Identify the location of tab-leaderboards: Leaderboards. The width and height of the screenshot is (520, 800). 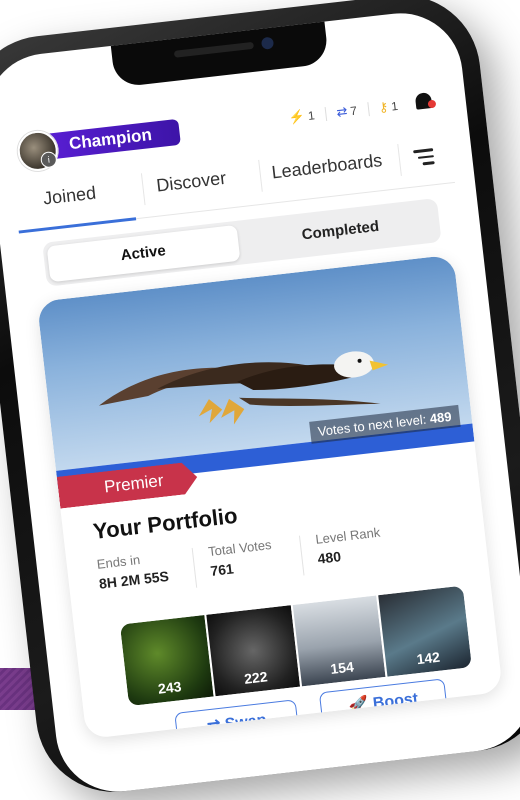
(327, 166).